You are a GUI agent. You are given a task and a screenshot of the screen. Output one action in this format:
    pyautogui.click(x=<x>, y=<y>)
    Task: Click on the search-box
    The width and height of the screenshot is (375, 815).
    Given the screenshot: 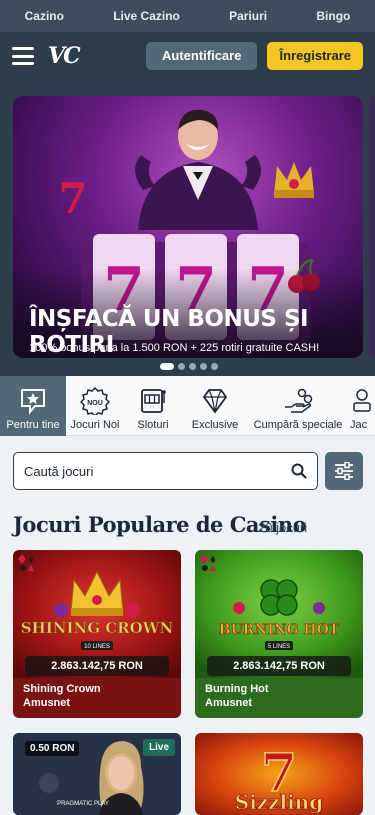 What is the action you would take?
    pyautogui.click(x=165, y=471)
    